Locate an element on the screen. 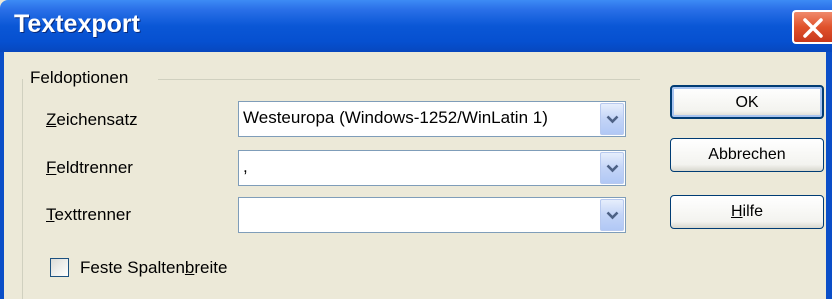 Image resolution: width=832 pixels, height=299 pixels. checkbox-label-post: reite is located at coordinates (211, 267).